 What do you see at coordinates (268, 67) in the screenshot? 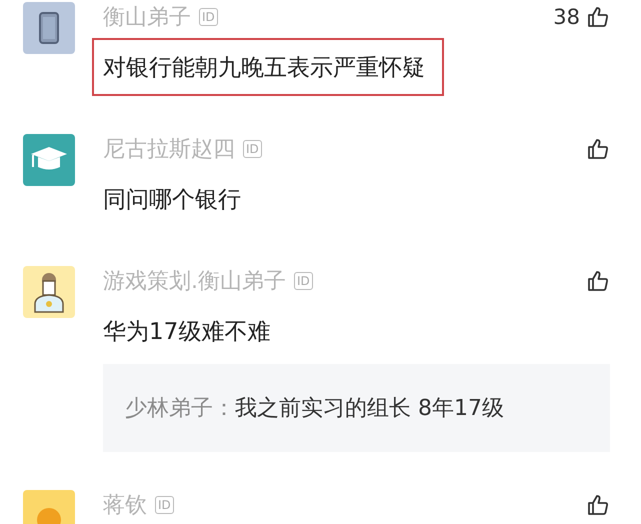
I see `comment-text: 对银行能朝九晚五表示严重怀疑` at bounding box center [268, 67].